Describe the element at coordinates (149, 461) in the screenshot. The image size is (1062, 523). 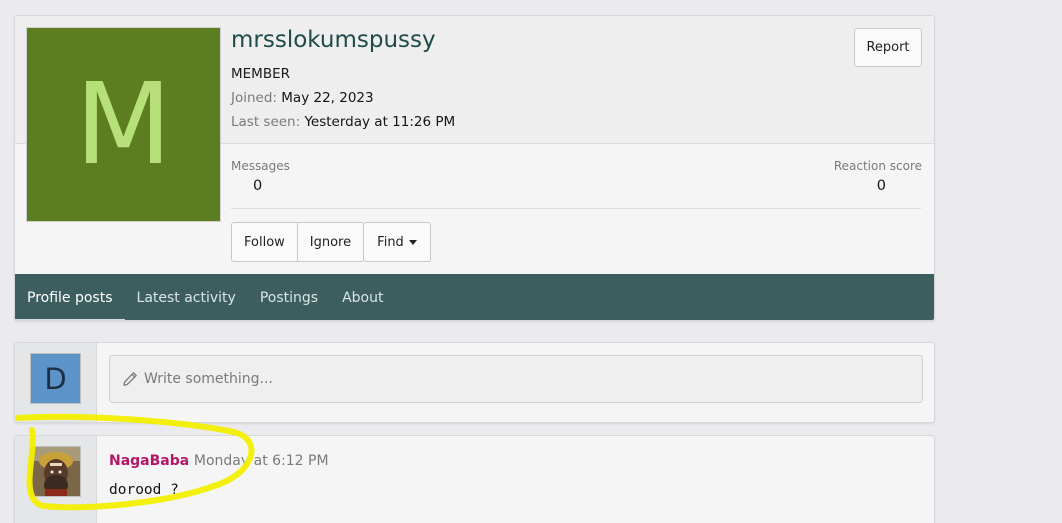
I see `post-author-link: NagaBaba` at that location.